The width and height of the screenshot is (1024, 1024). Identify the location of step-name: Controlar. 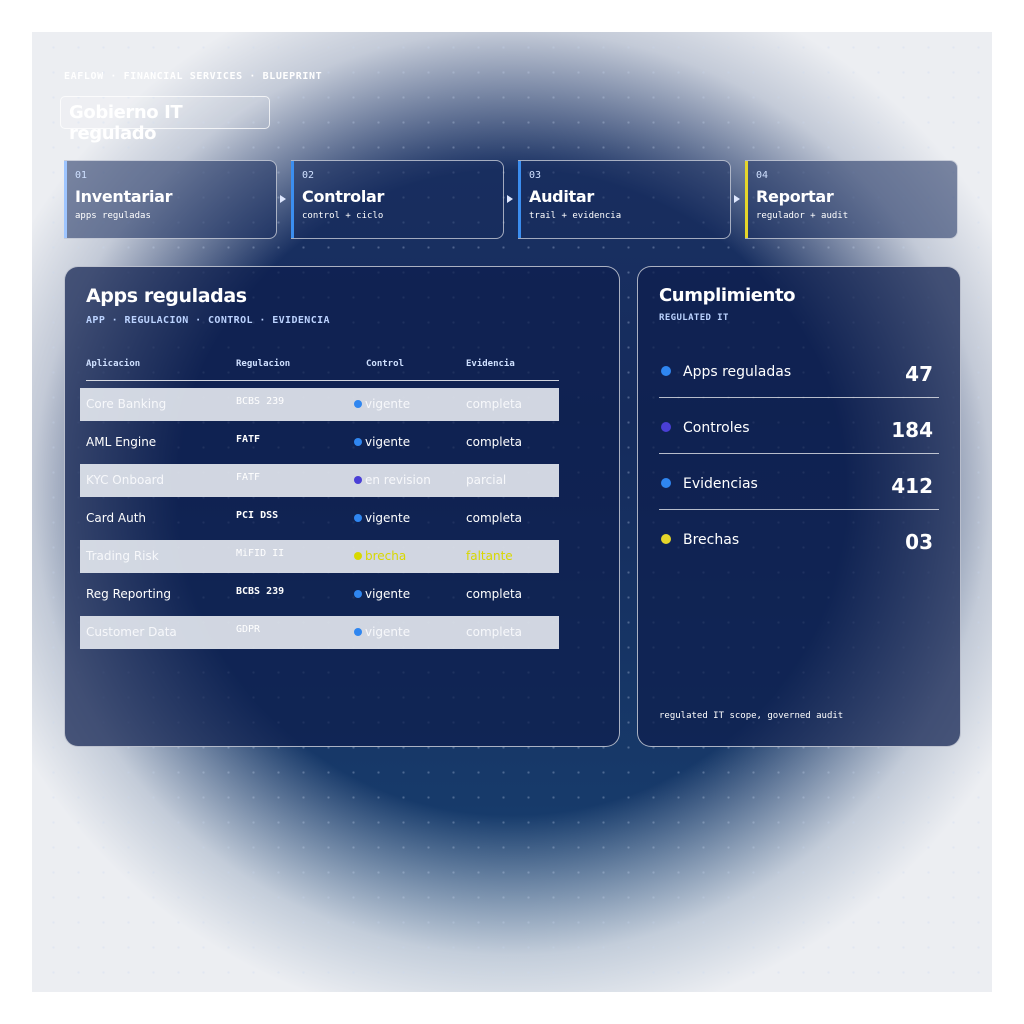
(343, 196).